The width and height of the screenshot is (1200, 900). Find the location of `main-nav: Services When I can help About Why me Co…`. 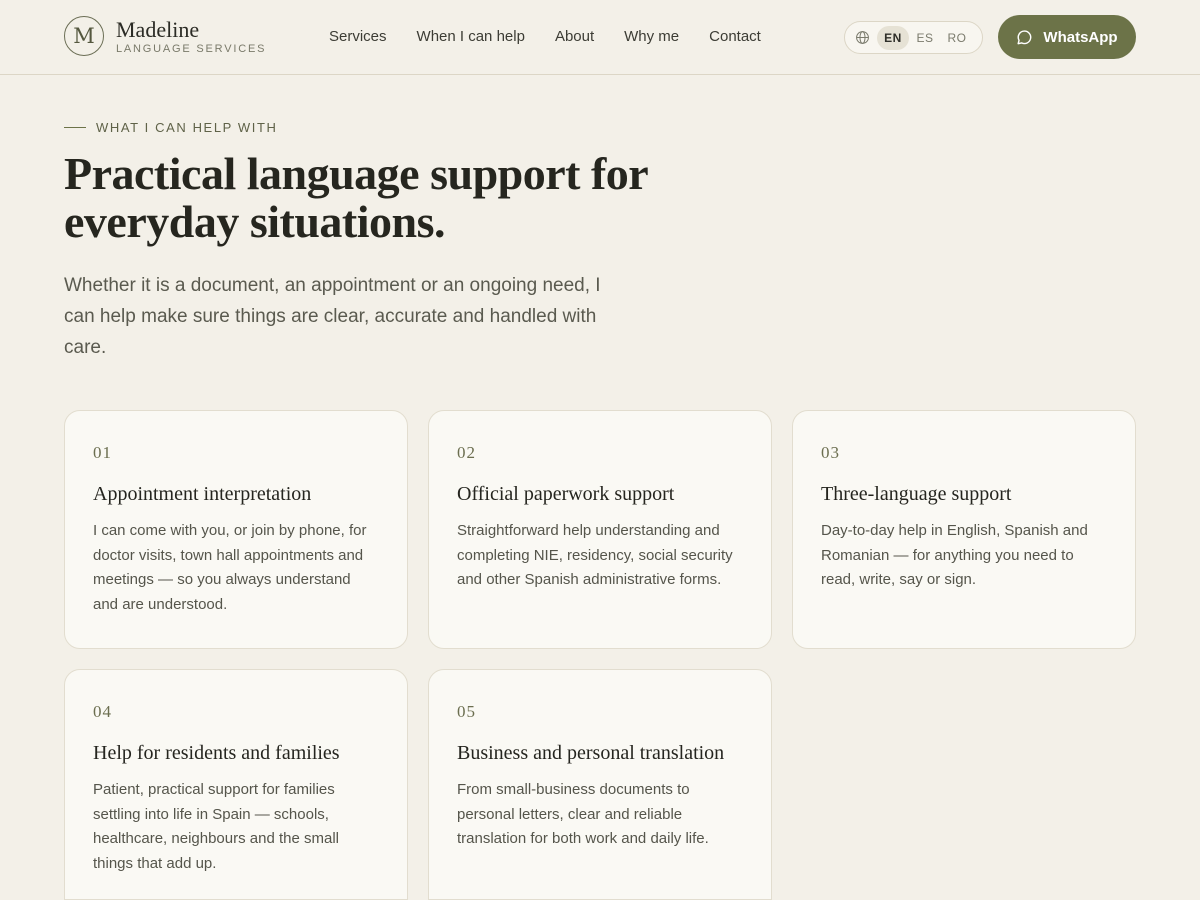

main-nav: Services When I can help About Why me Co… is located at coordinates (545, 37).